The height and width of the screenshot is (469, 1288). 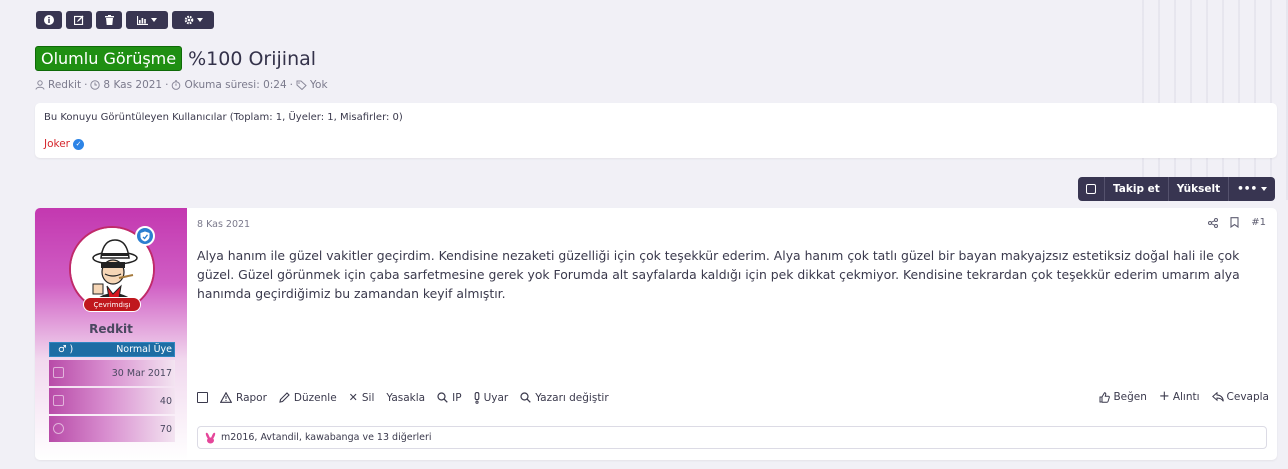 What do you see at coordinates (58, 372) in the screenshot?
I see `home-icon` at bounding box center [58, 372].